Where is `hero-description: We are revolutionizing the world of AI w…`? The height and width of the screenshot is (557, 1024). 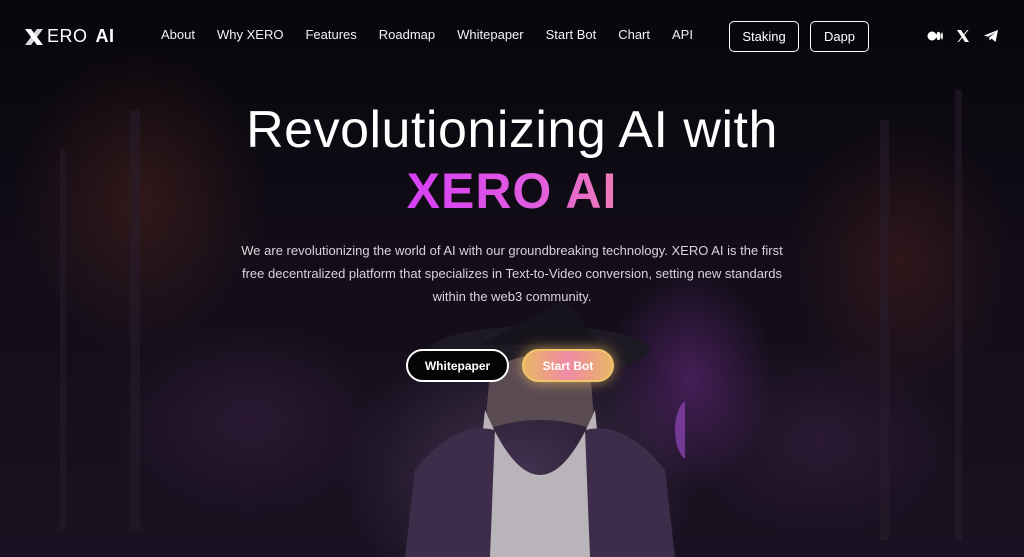
hero-description: We are revolutionizing the world of AI w… is located at coordinates (512, 273).